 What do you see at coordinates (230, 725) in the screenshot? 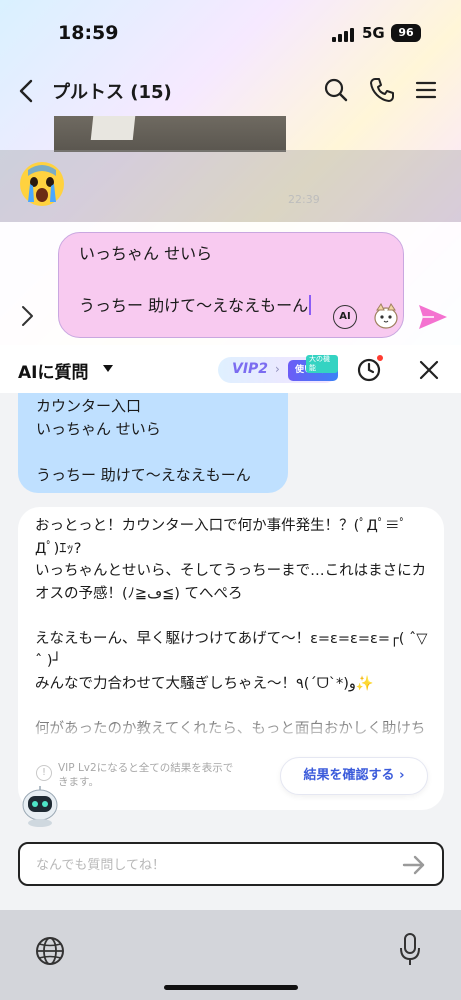
I see `response-fade` at bounding box center [230, 725].